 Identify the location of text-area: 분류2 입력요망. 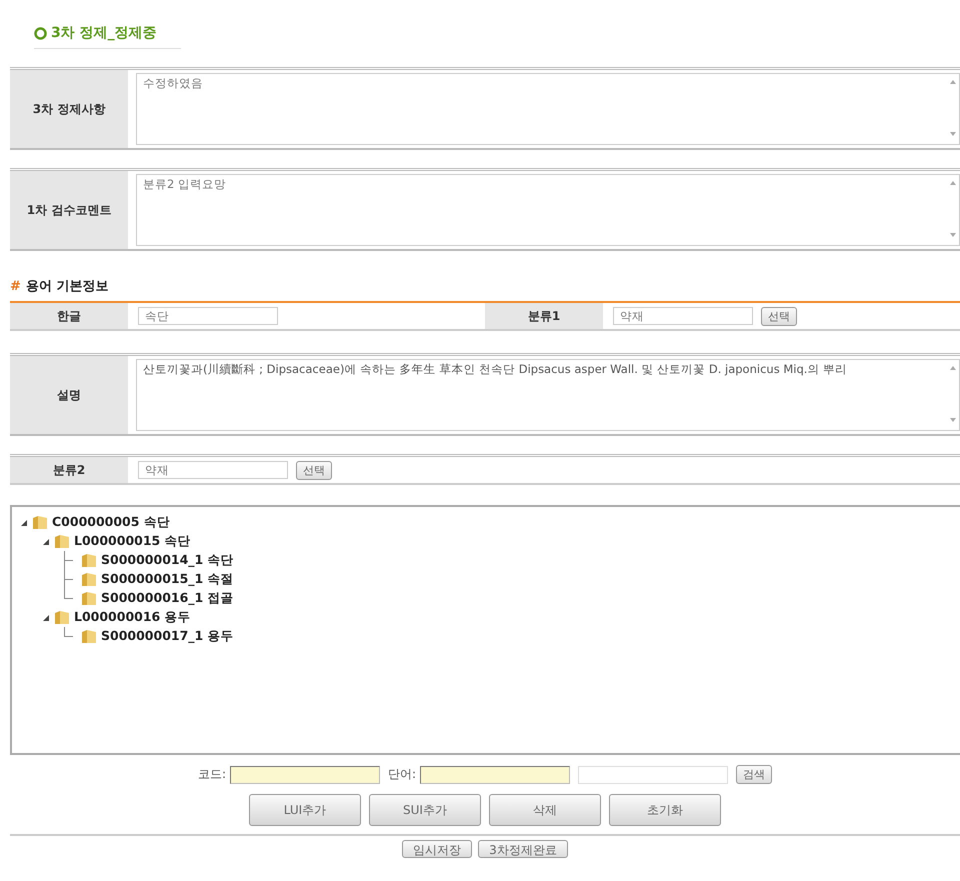
(548, 210).